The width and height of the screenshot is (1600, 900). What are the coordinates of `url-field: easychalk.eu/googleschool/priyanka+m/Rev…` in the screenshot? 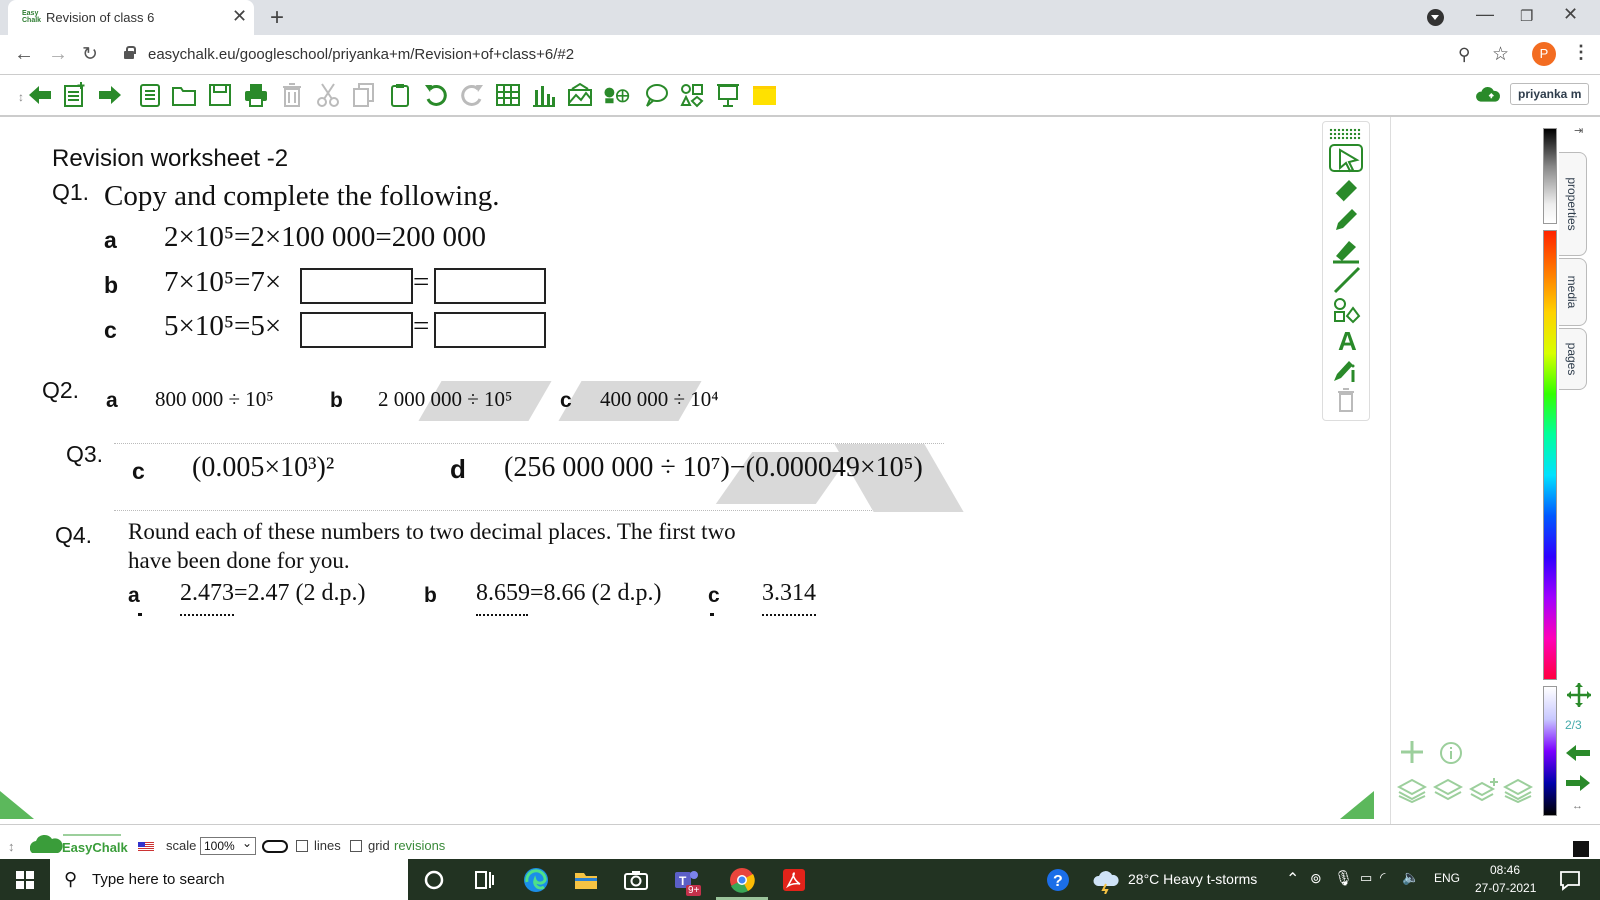 It's located at (361, 54).